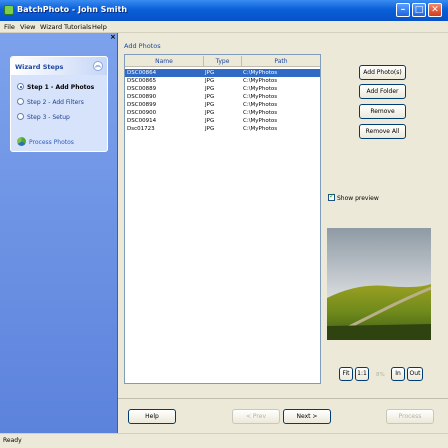 The height and width of the screenshot is (448, 448). I want to click on zoom-in-button: In, so click(398, 374).